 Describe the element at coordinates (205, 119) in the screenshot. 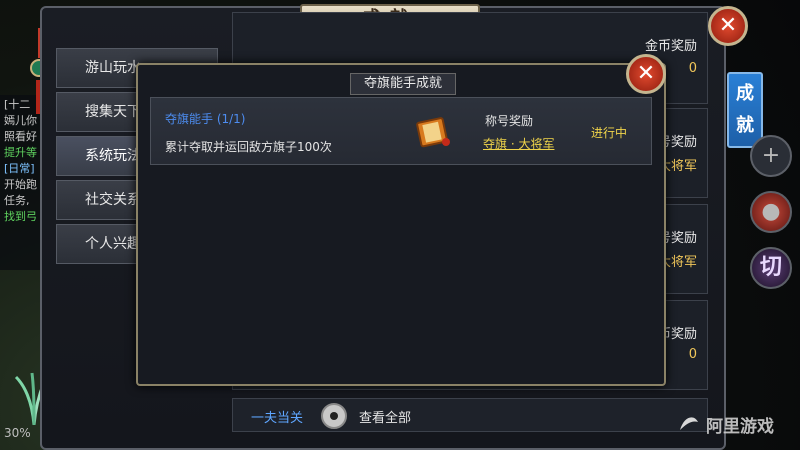

I see `achievement-name: 夺旗能手 (1/1)` at that location.